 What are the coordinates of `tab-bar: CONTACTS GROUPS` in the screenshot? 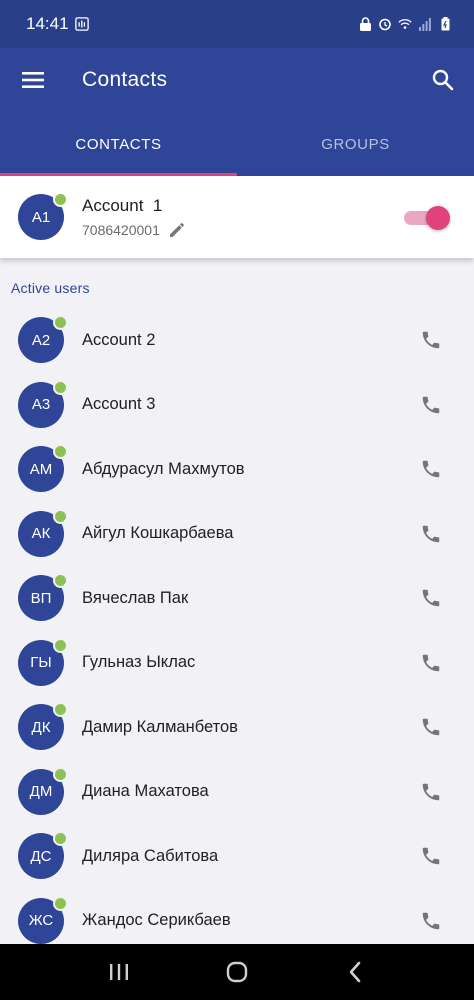 It's located at (237, 144).